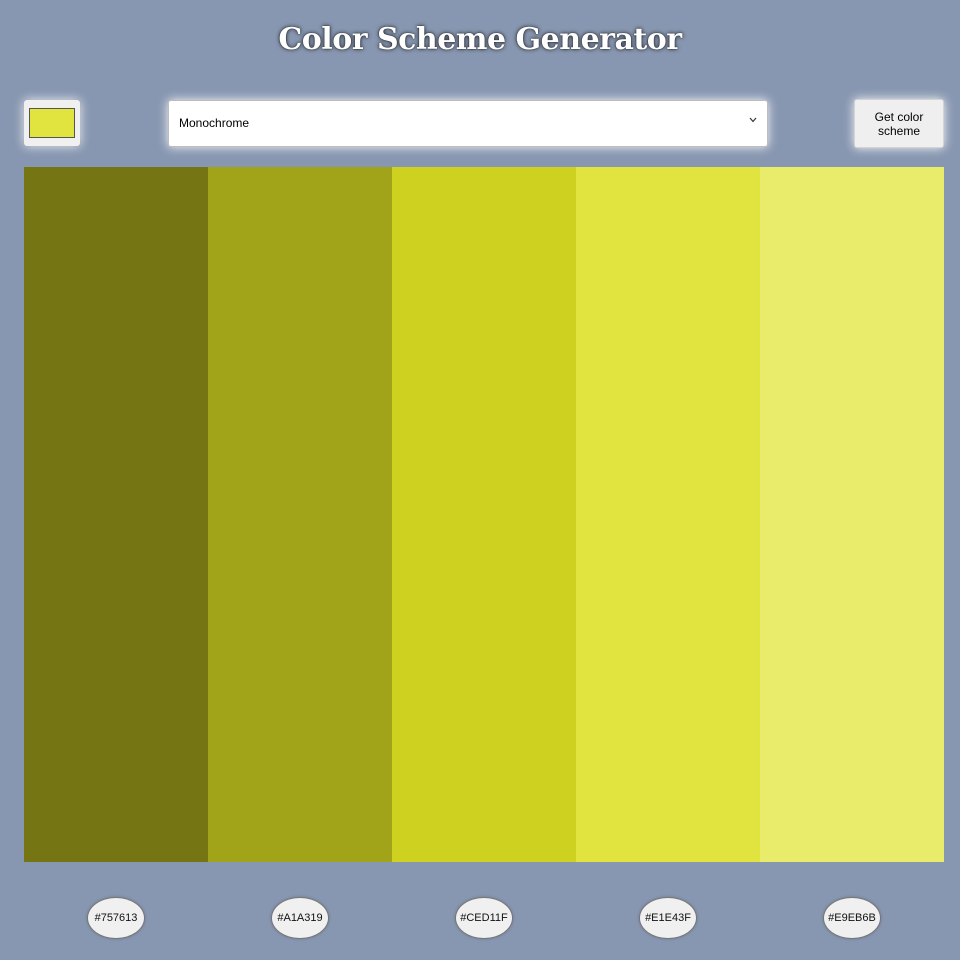 Image resolution: width=960 pixels, height=960 pixels. I want to click on hex-code-label: #A1A319, so click(300, 918).